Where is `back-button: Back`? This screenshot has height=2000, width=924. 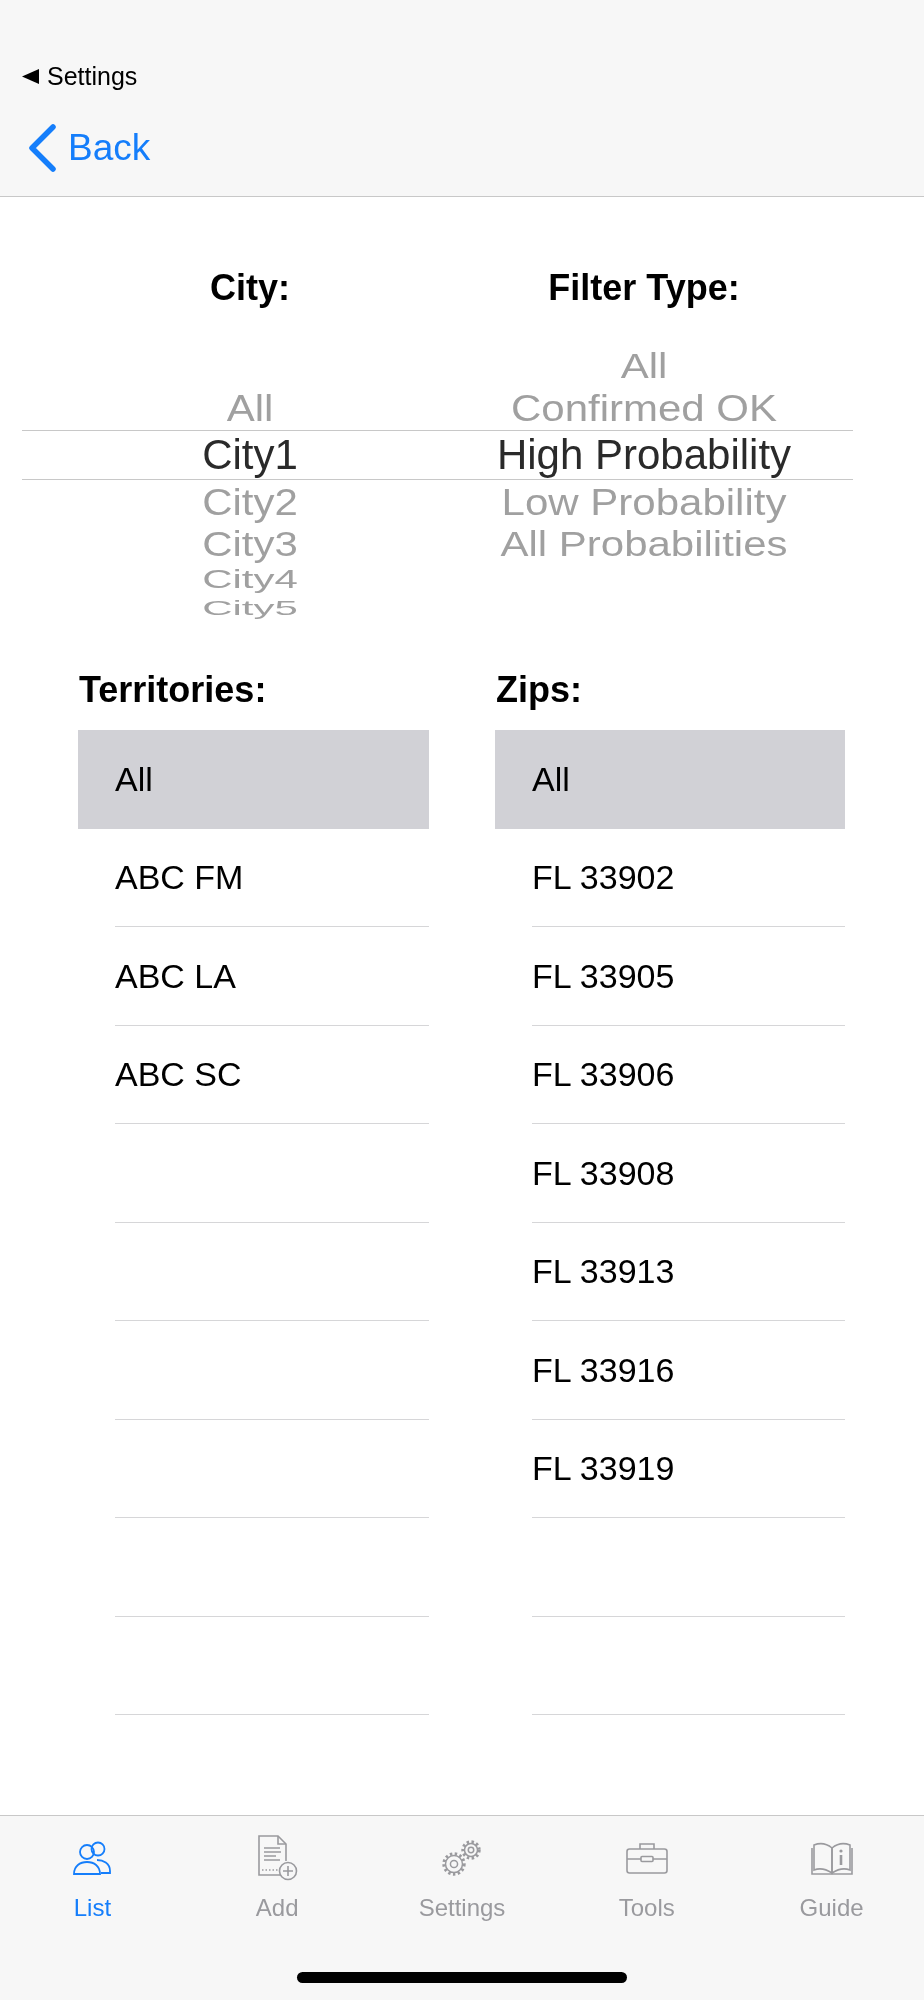
back-button: Back is located at coordinates (86, 147).